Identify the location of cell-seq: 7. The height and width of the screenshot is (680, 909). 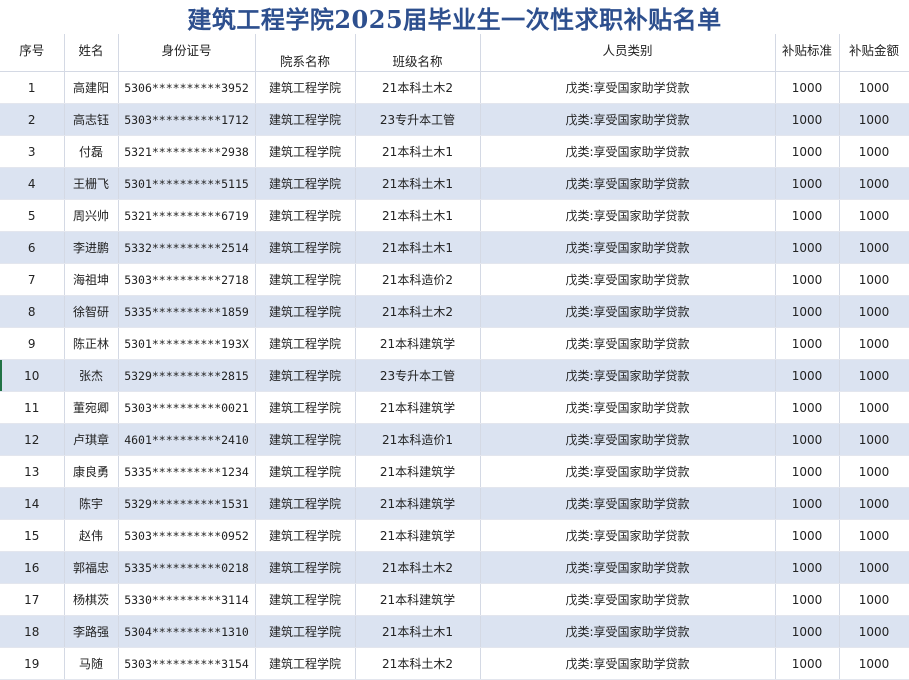
(32, 279).